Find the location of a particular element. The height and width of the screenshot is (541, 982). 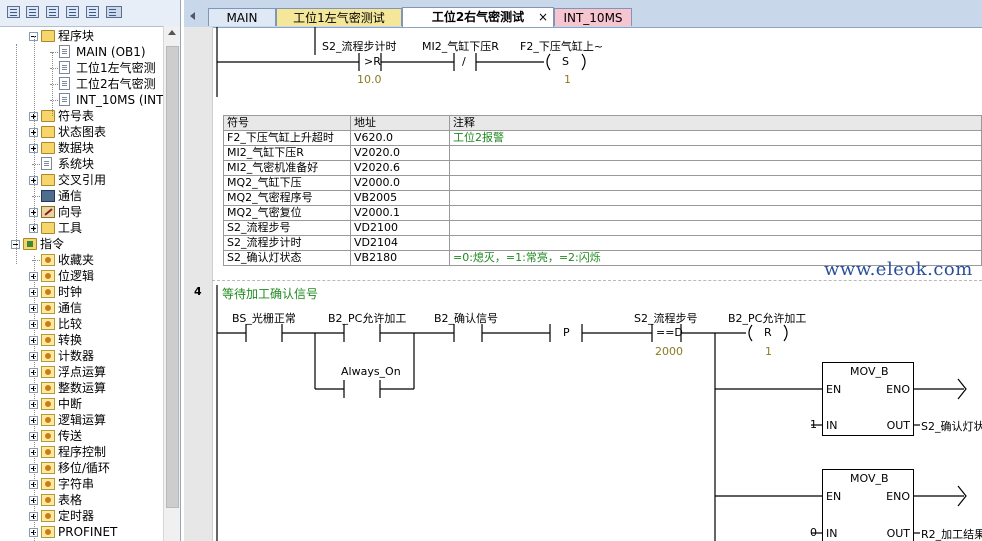

table-row: MQ2_气密程序号 VB2005 is located at coordinates (602, 198).